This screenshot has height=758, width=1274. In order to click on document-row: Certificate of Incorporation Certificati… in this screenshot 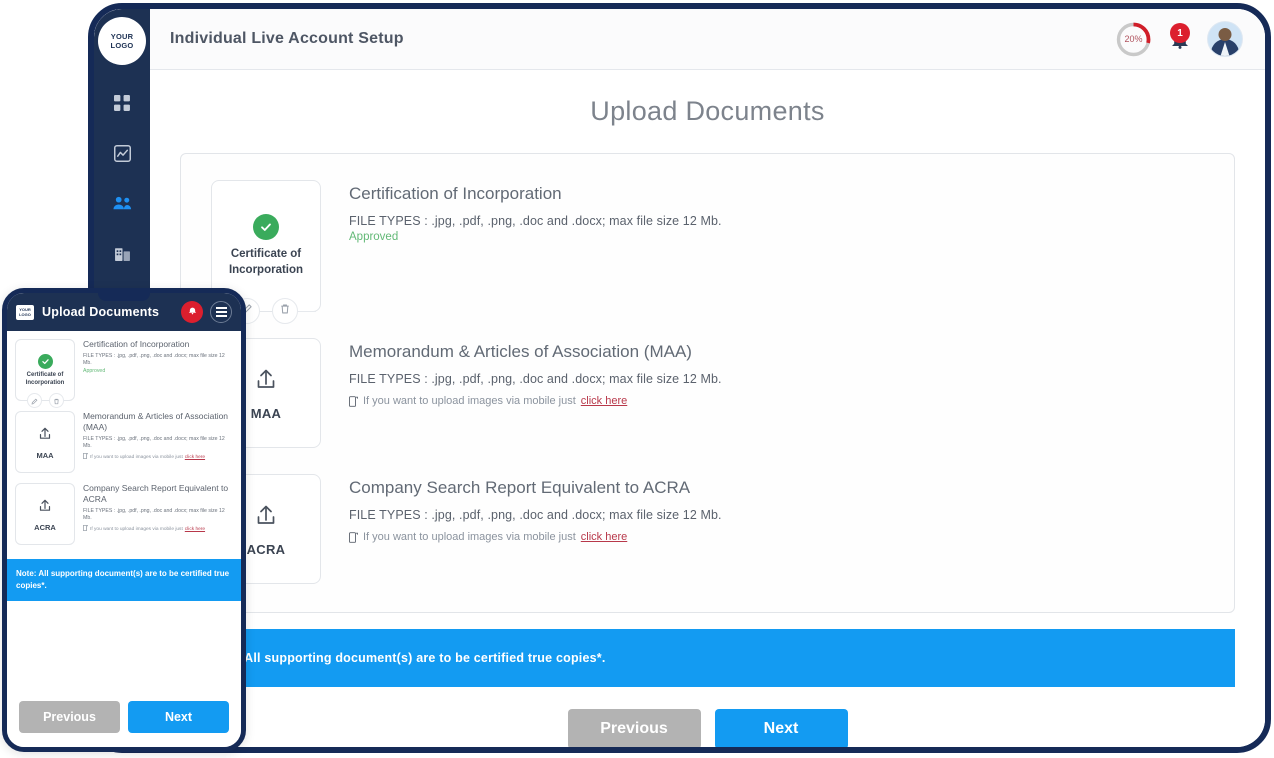, I will do `click(707, 252)`.